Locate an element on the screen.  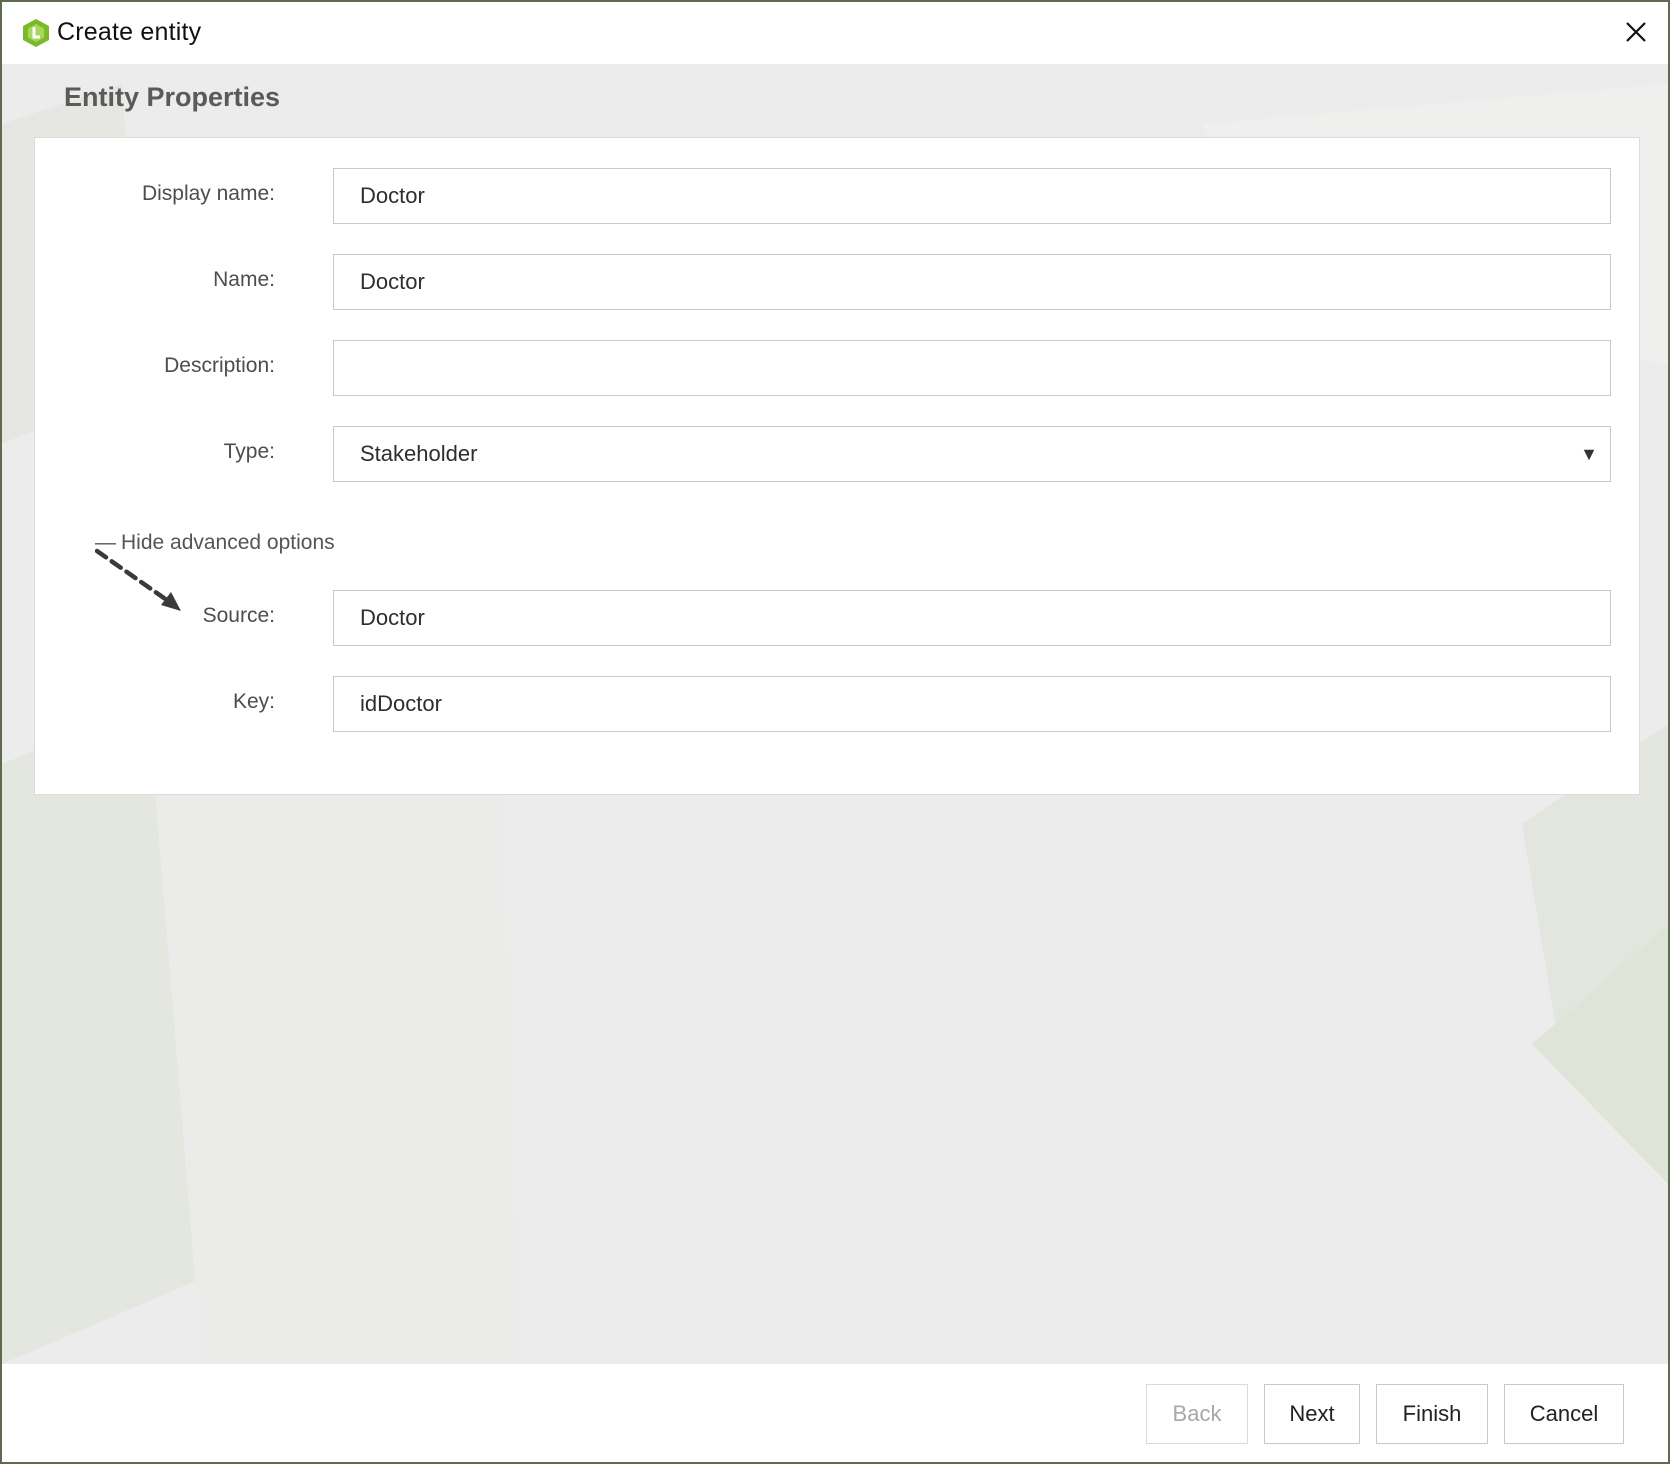
app-logo-icon is located at coordinates (36, 33).